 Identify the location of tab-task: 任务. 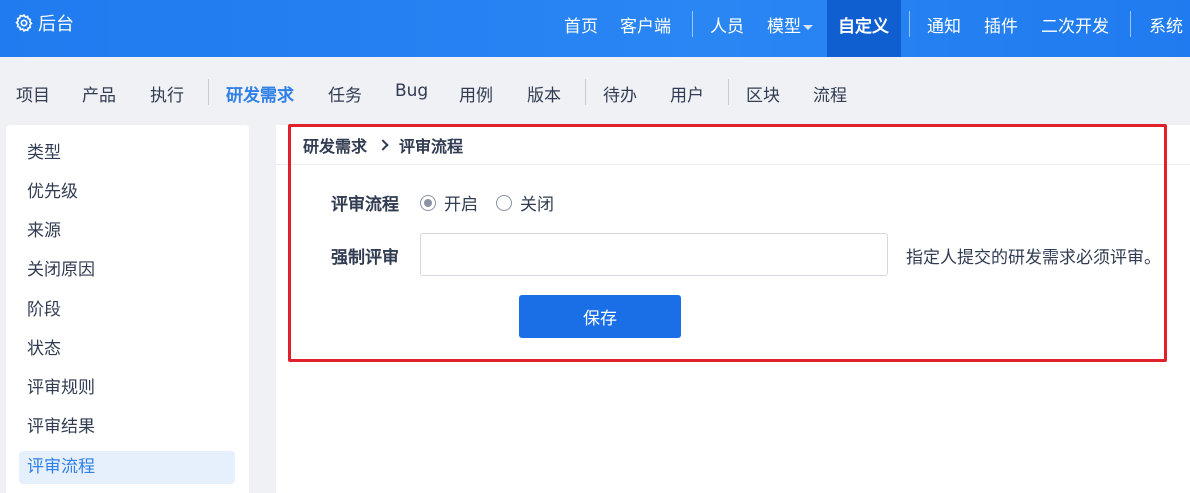
(345, 93).